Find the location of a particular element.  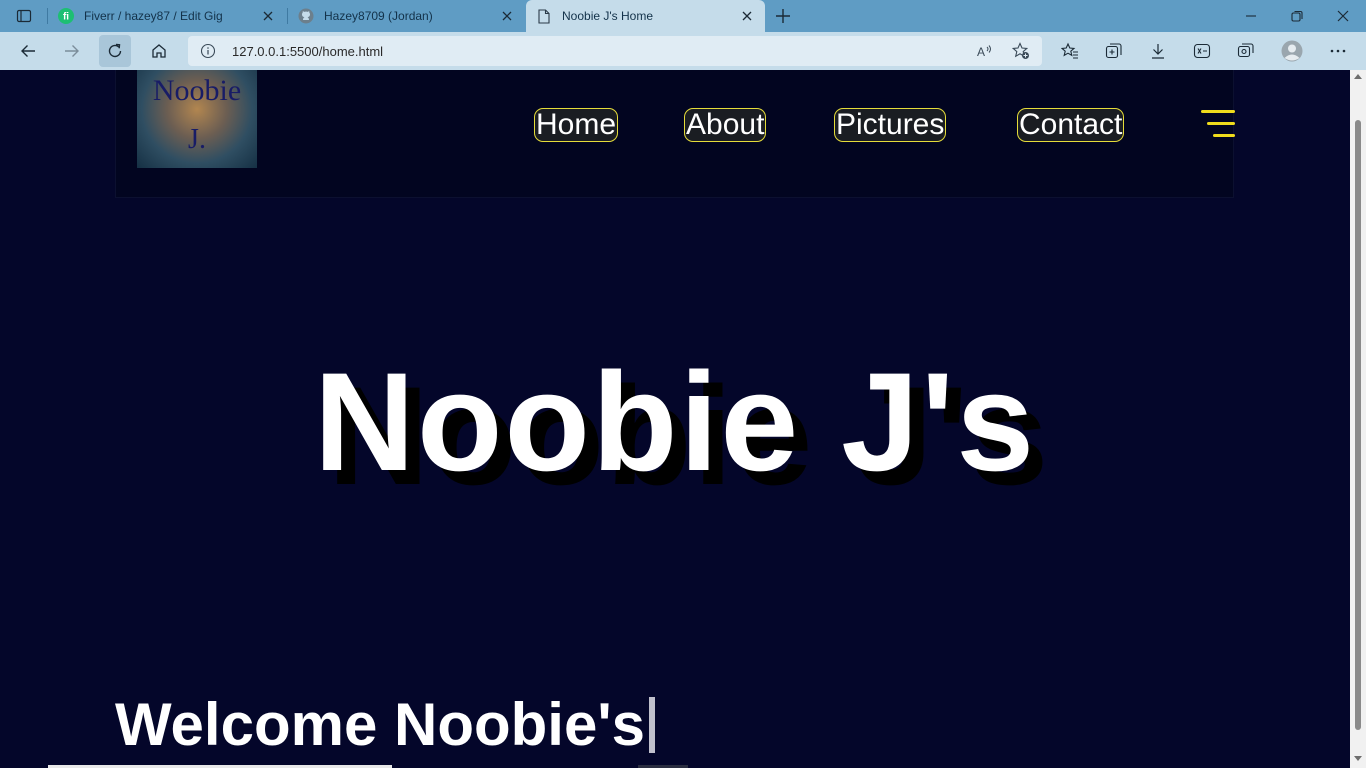

tab-noobie-home: Noobie J's Home is located at coordinates (645, 16).